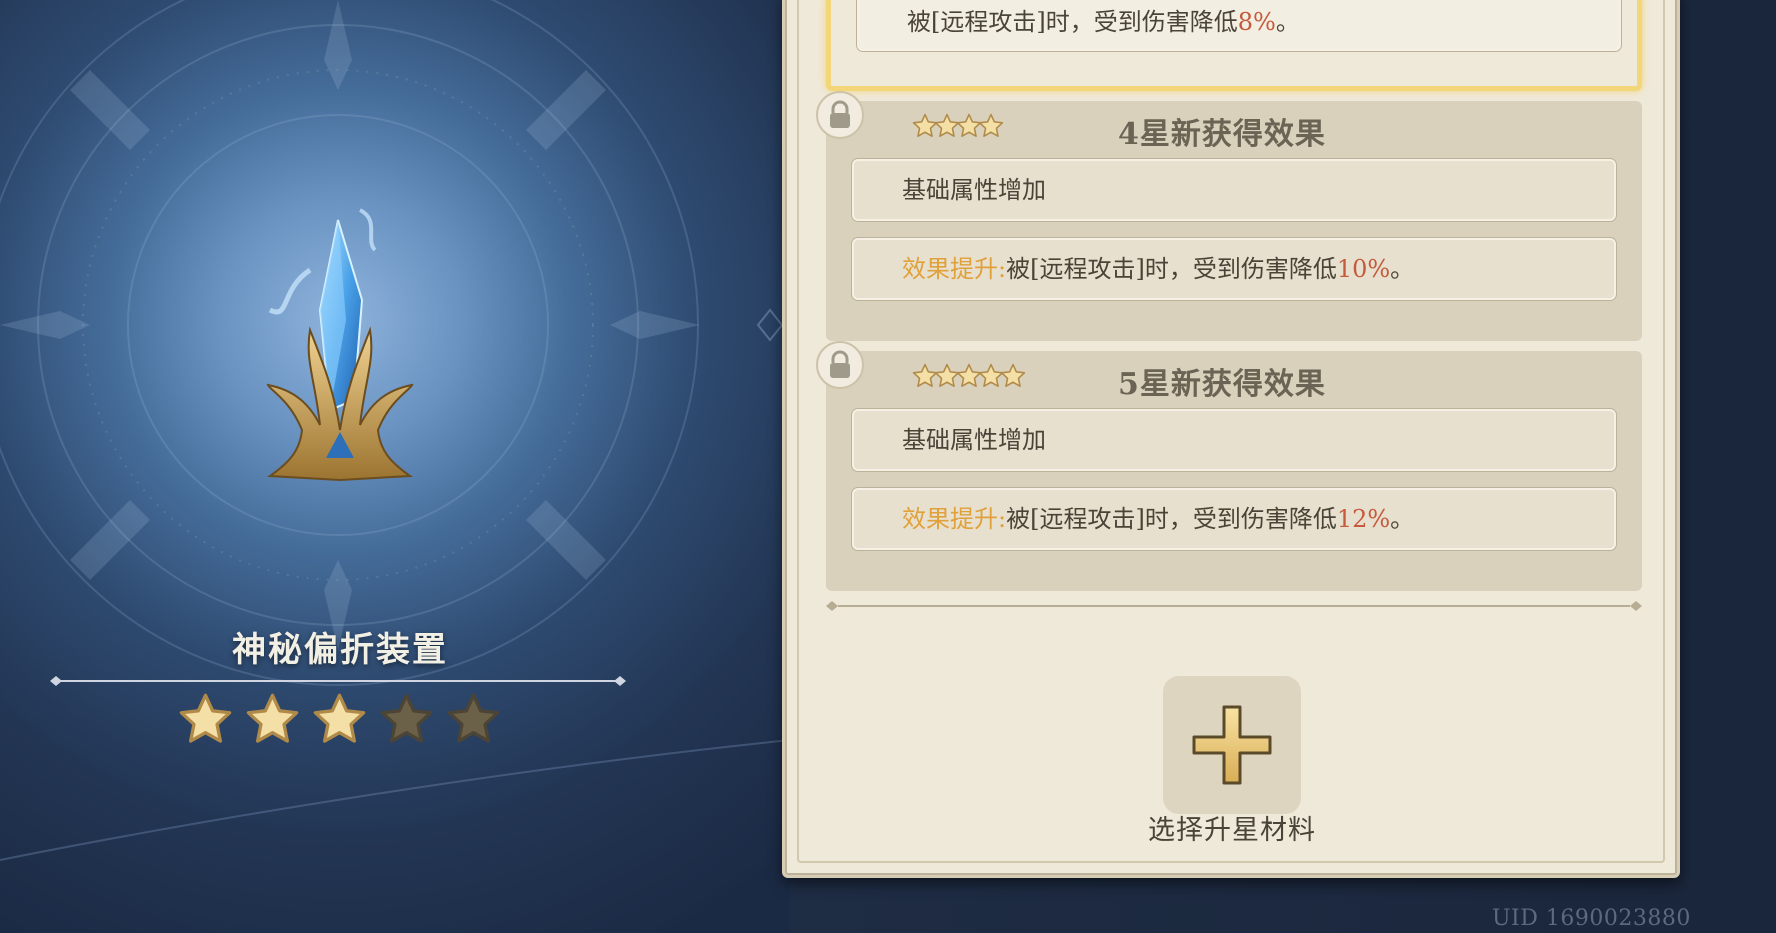  I want to click on tier-5-effect-boost: 效果提升:被[远程攻击]时，受到伤害降低12%。, so click(1234, 519).